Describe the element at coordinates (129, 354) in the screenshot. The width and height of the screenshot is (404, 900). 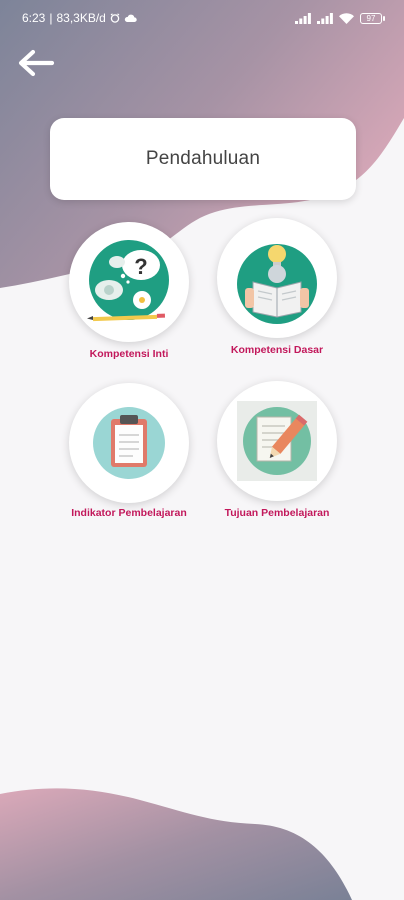
I see `menu-item-label: Kompetensi Inti` at that location.